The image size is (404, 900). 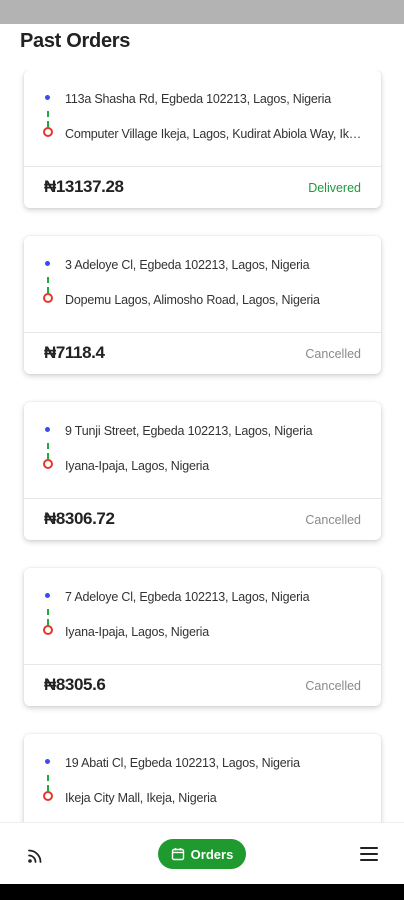 What do you see at coordinates (334, 188) in the screenshot?
I see `order-status: Delivered` at bounding box center [334, 188].